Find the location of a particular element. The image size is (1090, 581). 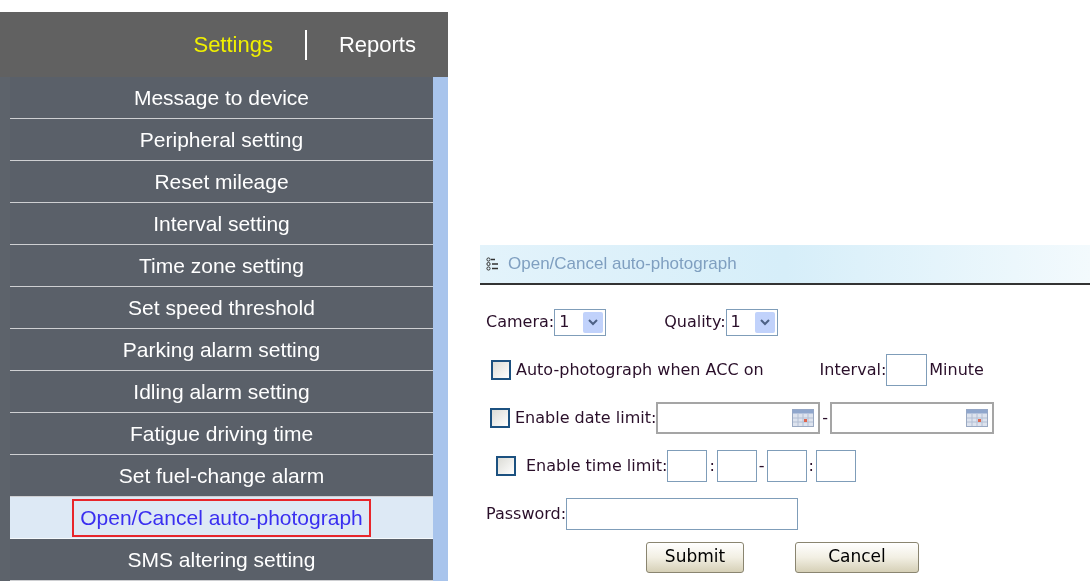

password-field is located at coordinates (682, 514).